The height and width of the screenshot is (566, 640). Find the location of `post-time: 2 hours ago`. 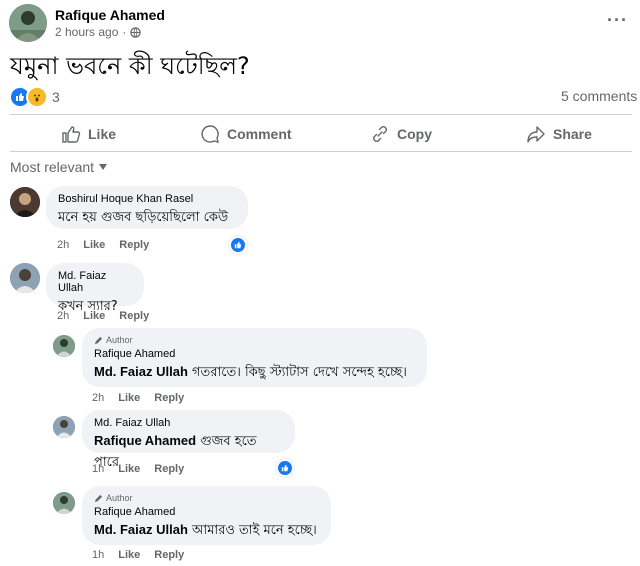

post-time: 2 hours ago is located at coordinates (86, 32).